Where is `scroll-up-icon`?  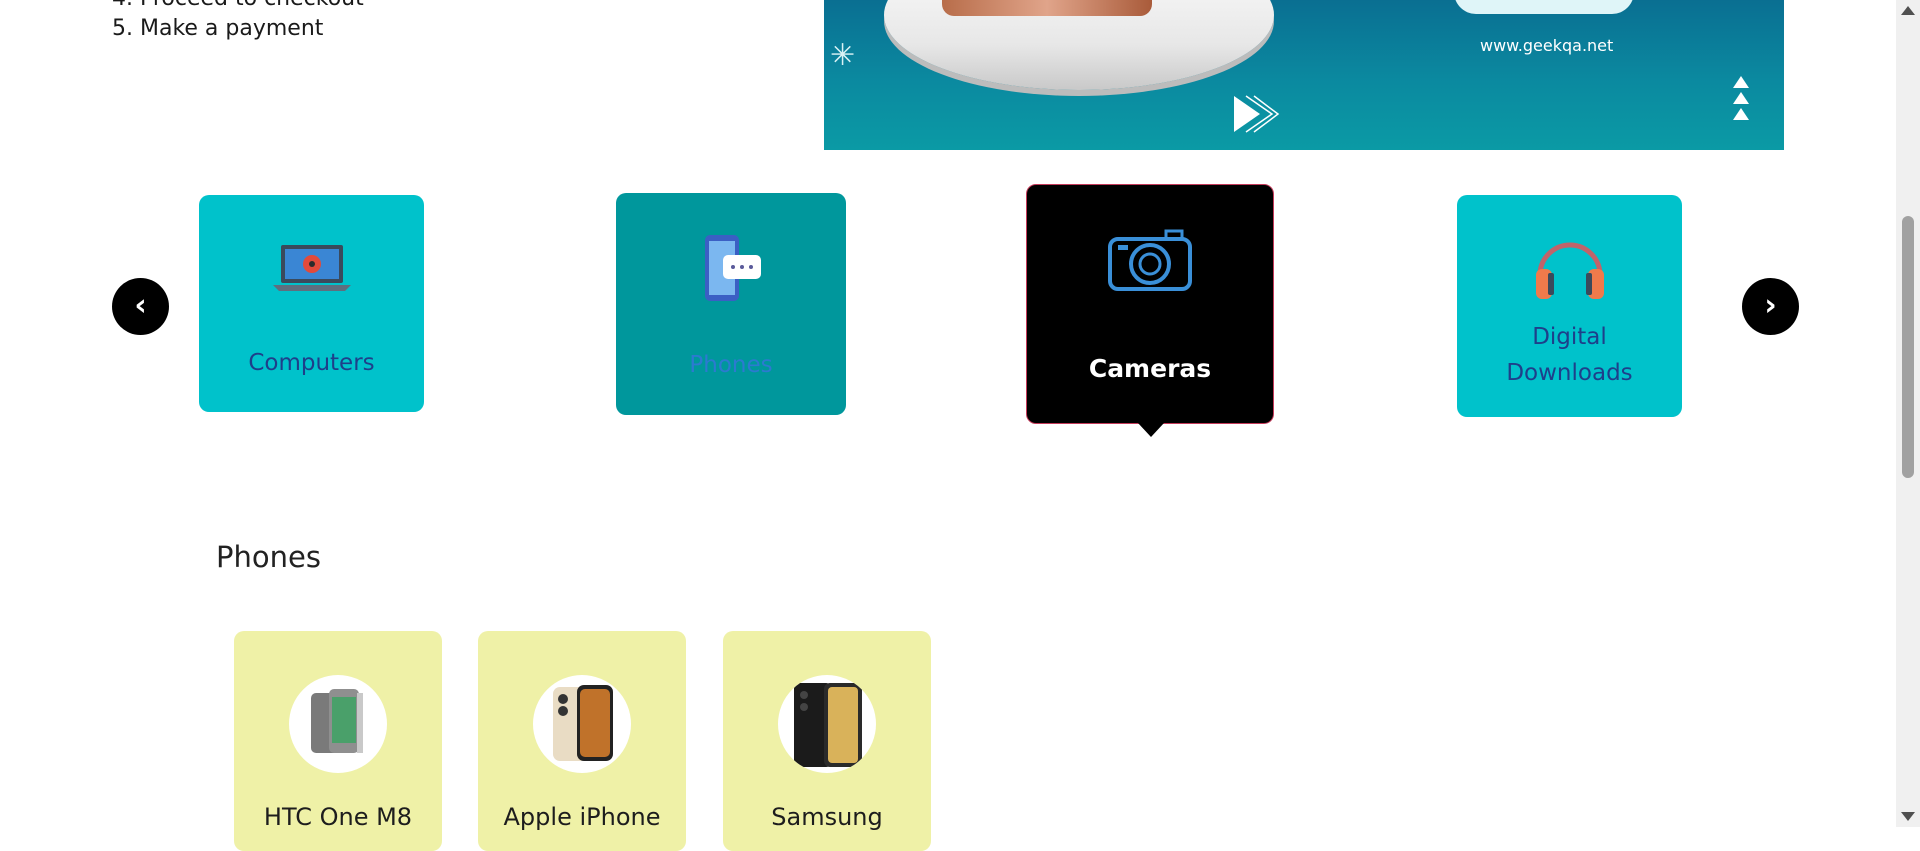
scroll-up-icon is located at coordinates (1908, 10).